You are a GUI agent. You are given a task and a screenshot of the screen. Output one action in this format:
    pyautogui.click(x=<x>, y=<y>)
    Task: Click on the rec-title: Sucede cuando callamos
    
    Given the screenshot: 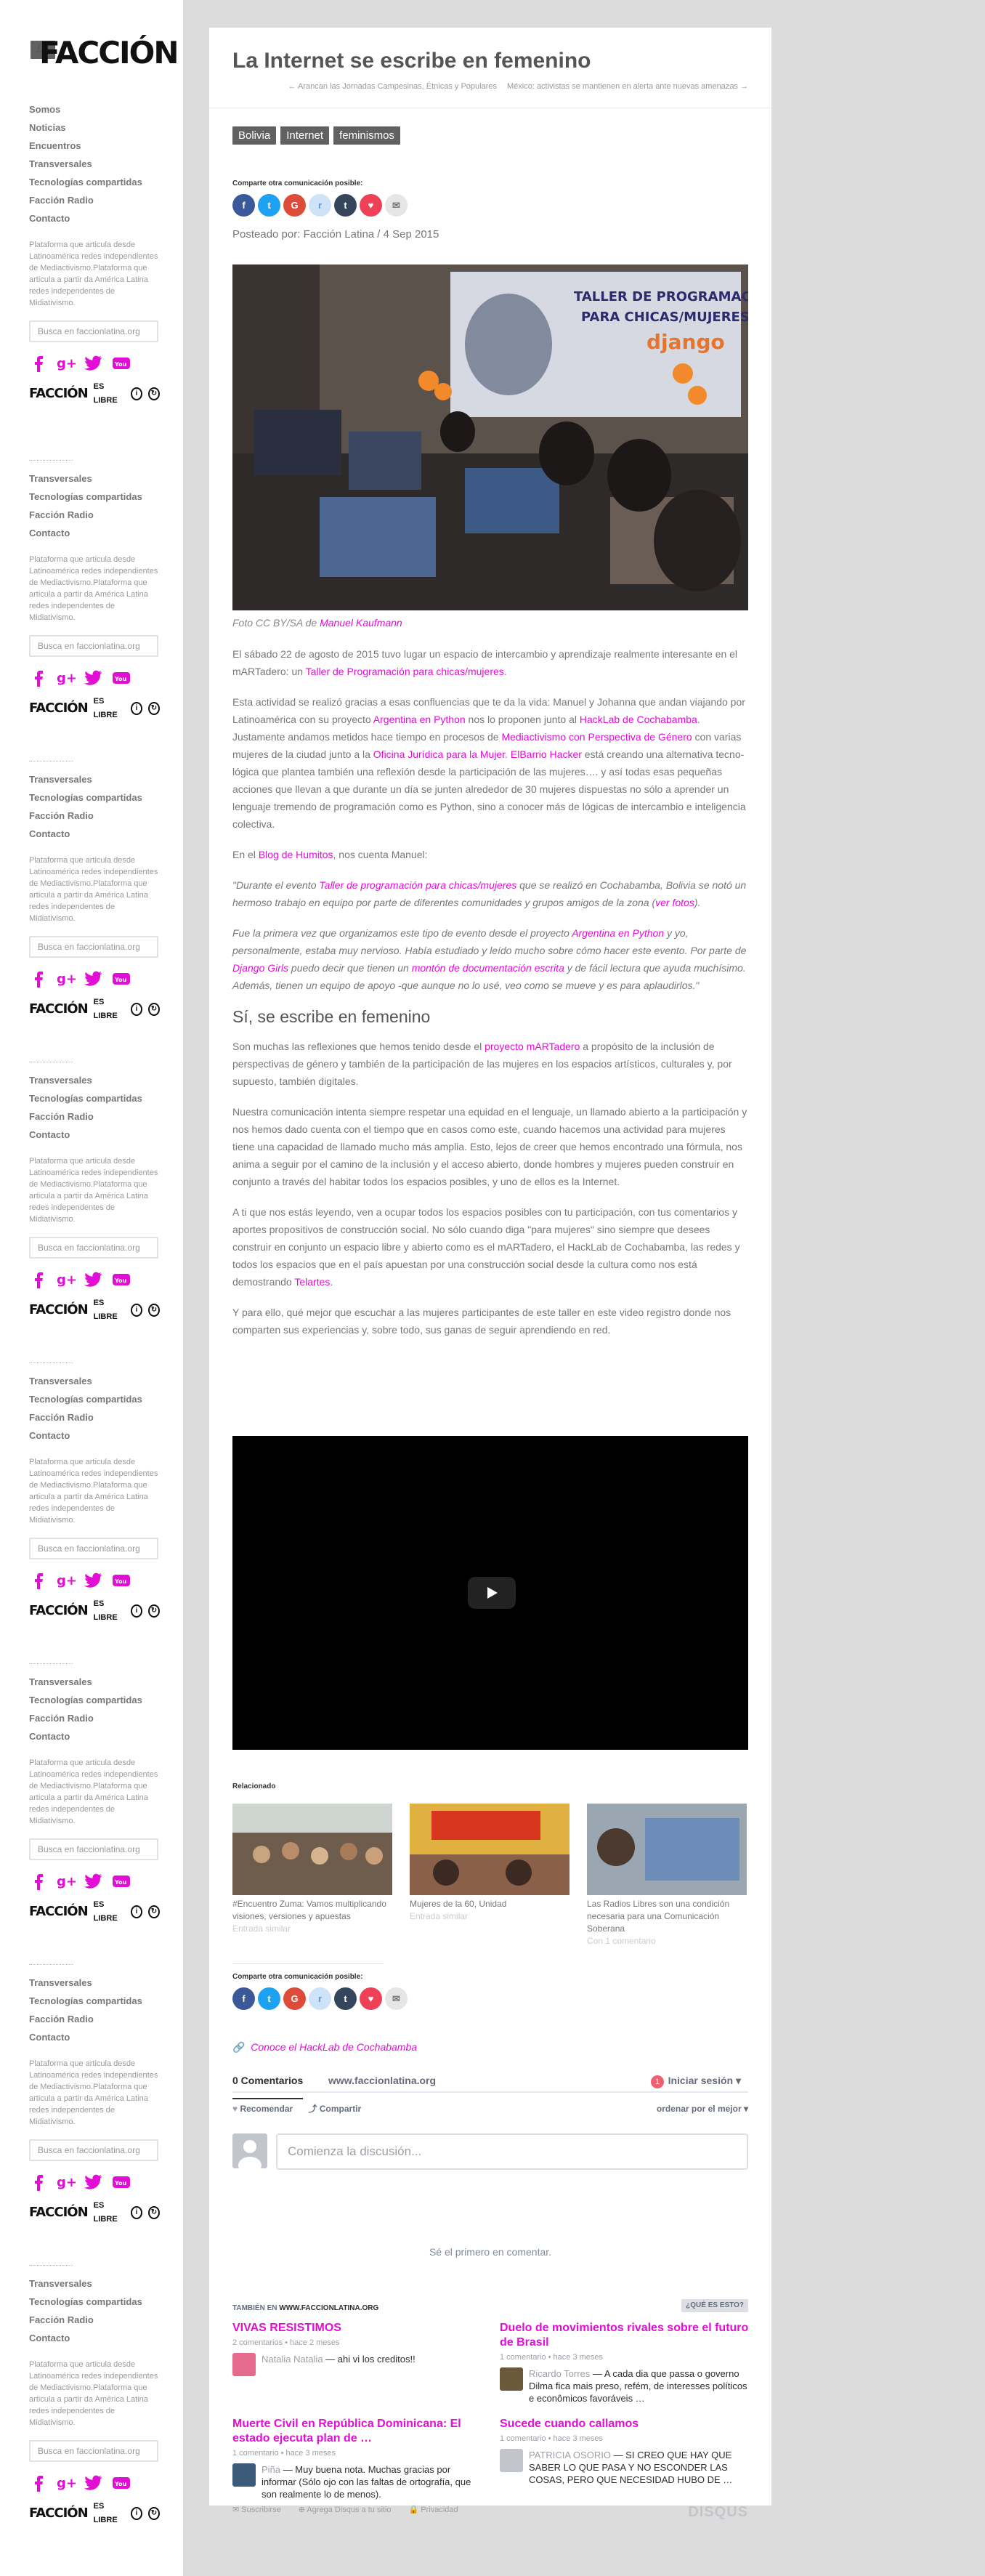 What is the action you would take?
    pyautogui.click(x=625, y=2424)
    